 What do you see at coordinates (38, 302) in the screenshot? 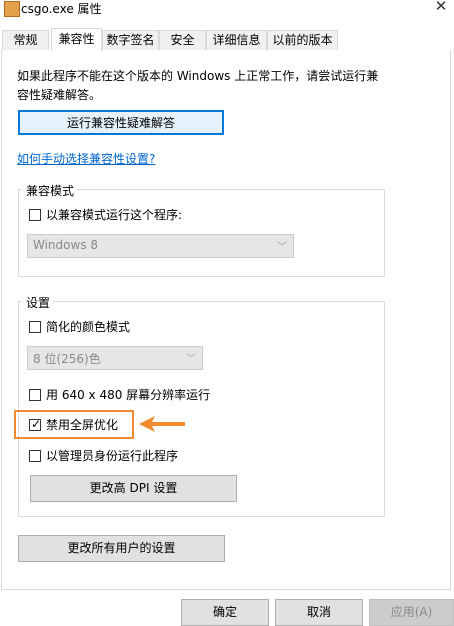
I see `settings-group-label: 设置` at bounding box center [38, 302].